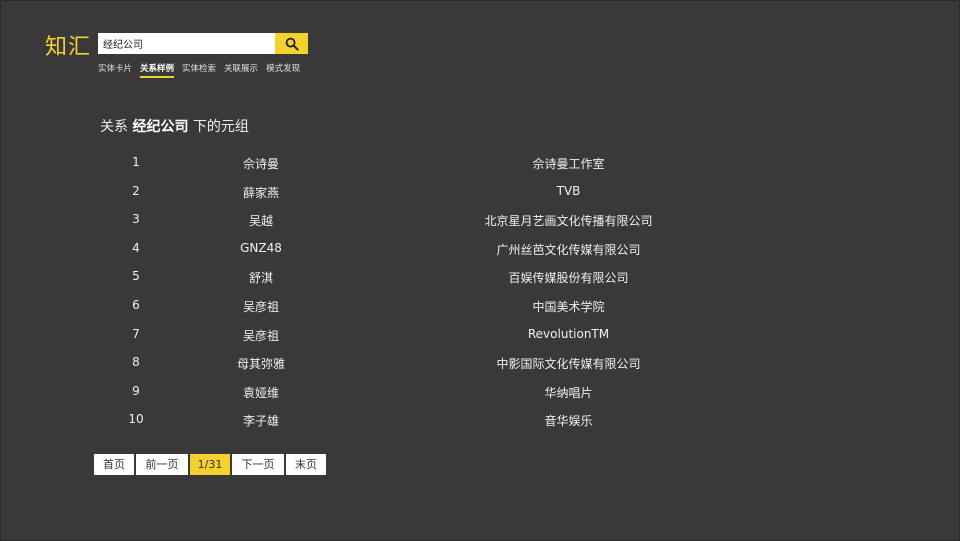 Image resolution: width=960 pixels, height=541 pixels. I want to click on row-value-link: 北京星月艺画文化传播有限公司, so click(568, 220).